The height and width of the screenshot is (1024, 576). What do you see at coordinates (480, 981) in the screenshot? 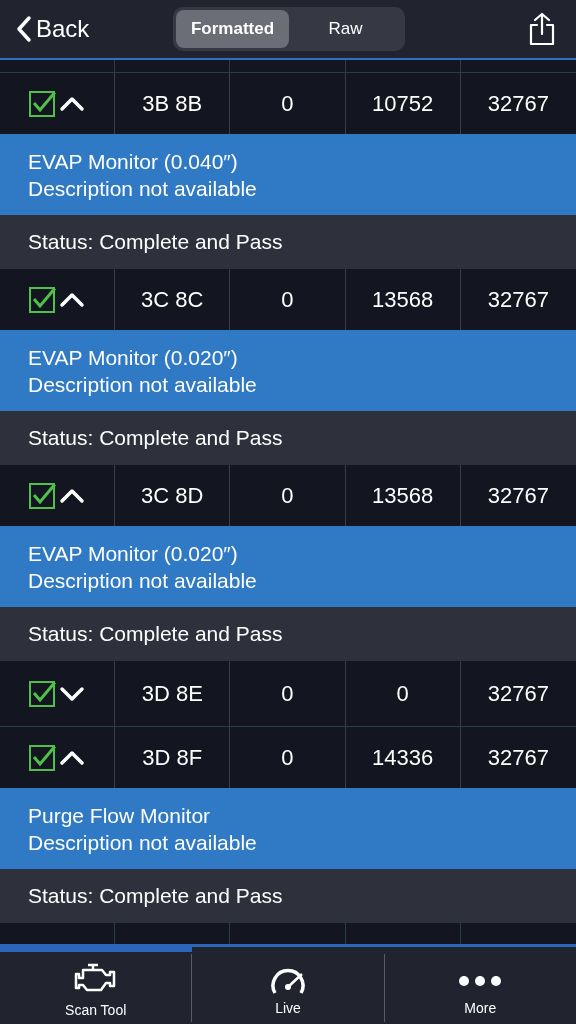
I see `more-icon` at bounding box center [480, 981].